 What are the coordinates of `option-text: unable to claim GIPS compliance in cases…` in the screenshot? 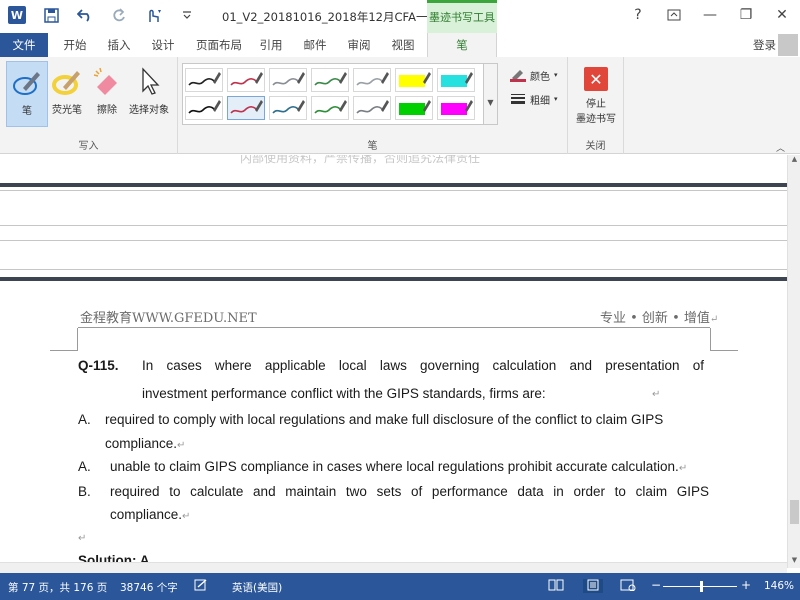 It's located at (399, 466).